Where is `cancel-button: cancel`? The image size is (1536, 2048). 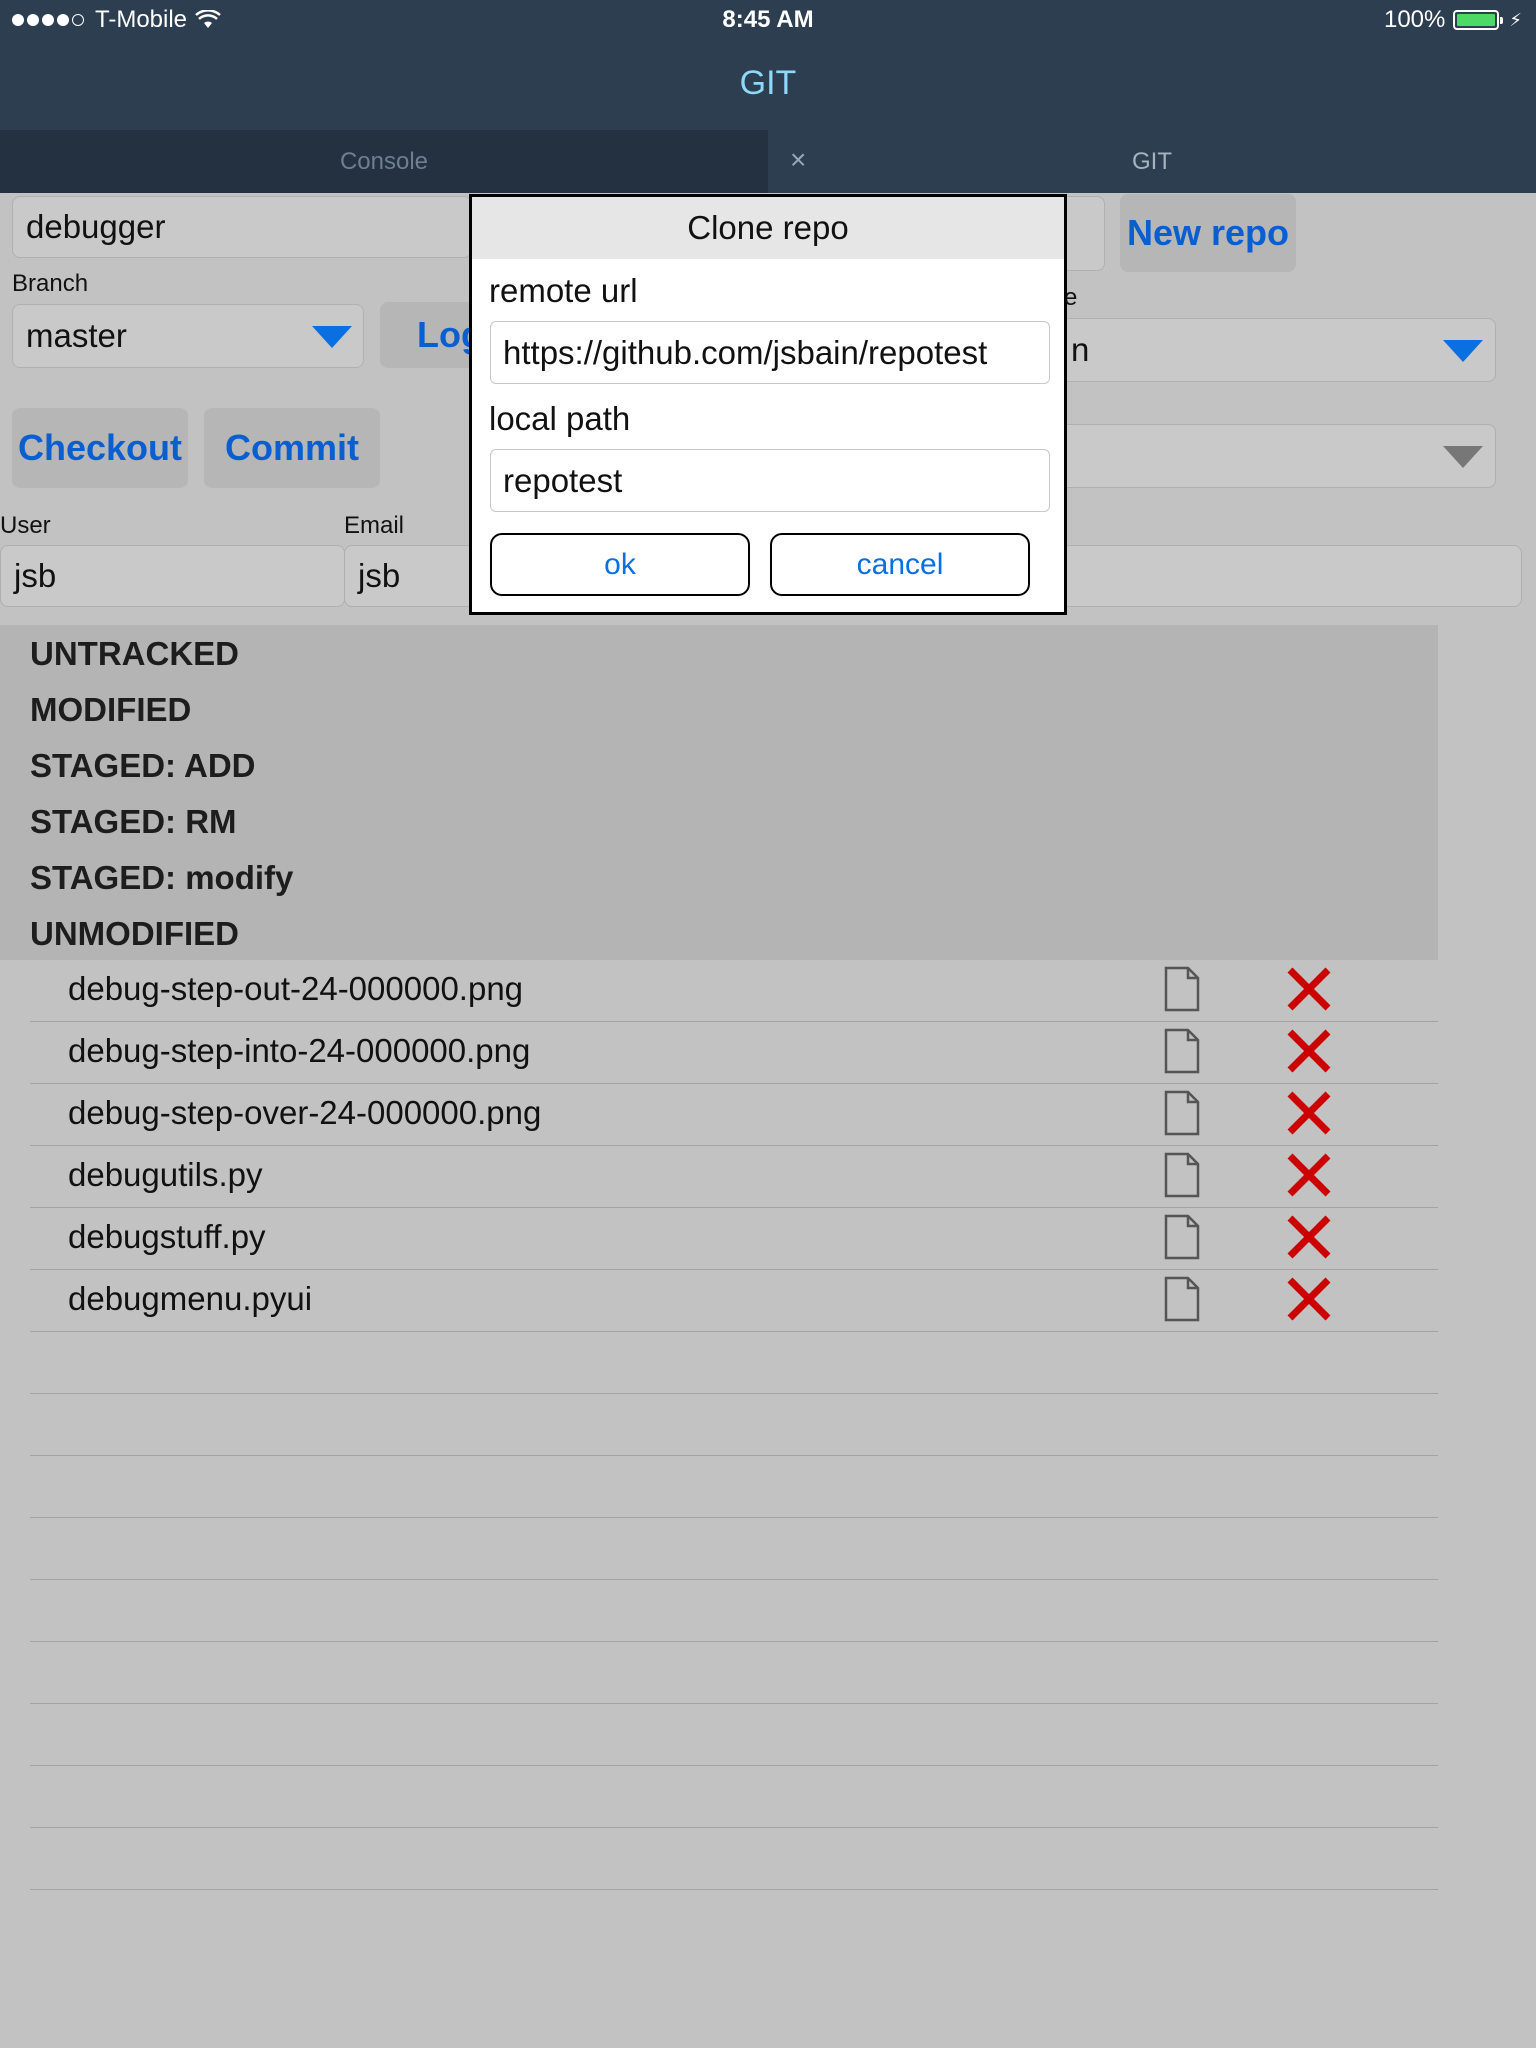 cancel-button: cancel is located at coordinates (900, 564).